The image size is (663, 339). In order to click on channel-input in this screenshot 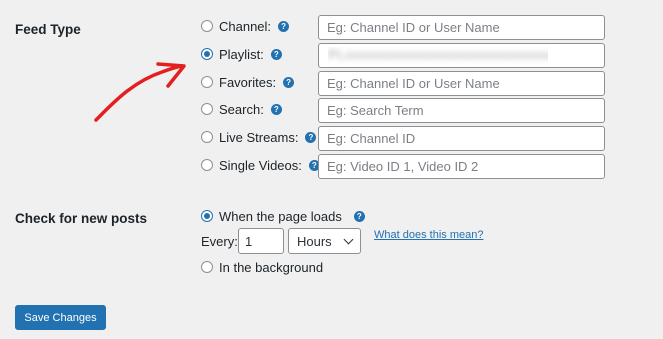, I will do `click(461, 27)`.